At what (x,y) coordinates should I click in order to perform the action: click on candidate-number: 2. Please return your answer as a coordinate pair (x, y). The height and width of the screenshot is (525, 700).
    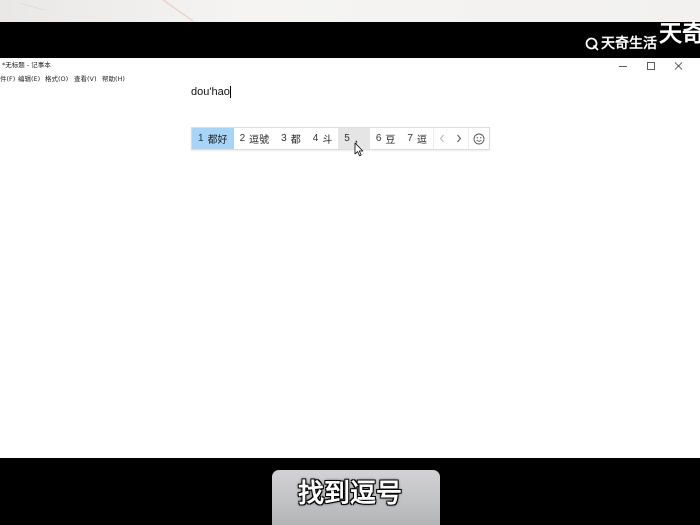
    Looking at the image, I should click on (242, 138).